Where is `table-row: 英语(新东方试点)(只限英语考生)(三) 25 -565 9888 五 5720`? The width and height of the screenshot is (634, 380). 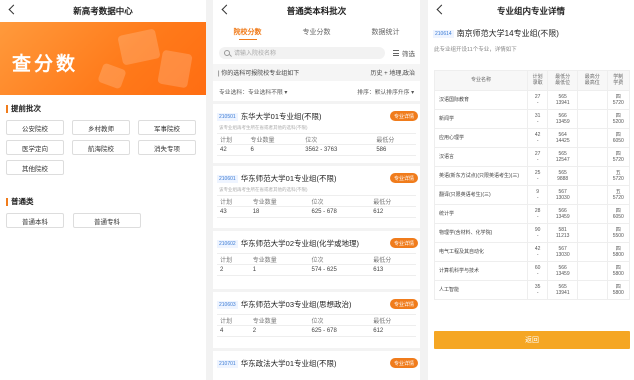
table-row: 英语(新东方试点)(只限英语考生)(三) 25 -565 9888 五 5720 is located at coordinates (532, 176).